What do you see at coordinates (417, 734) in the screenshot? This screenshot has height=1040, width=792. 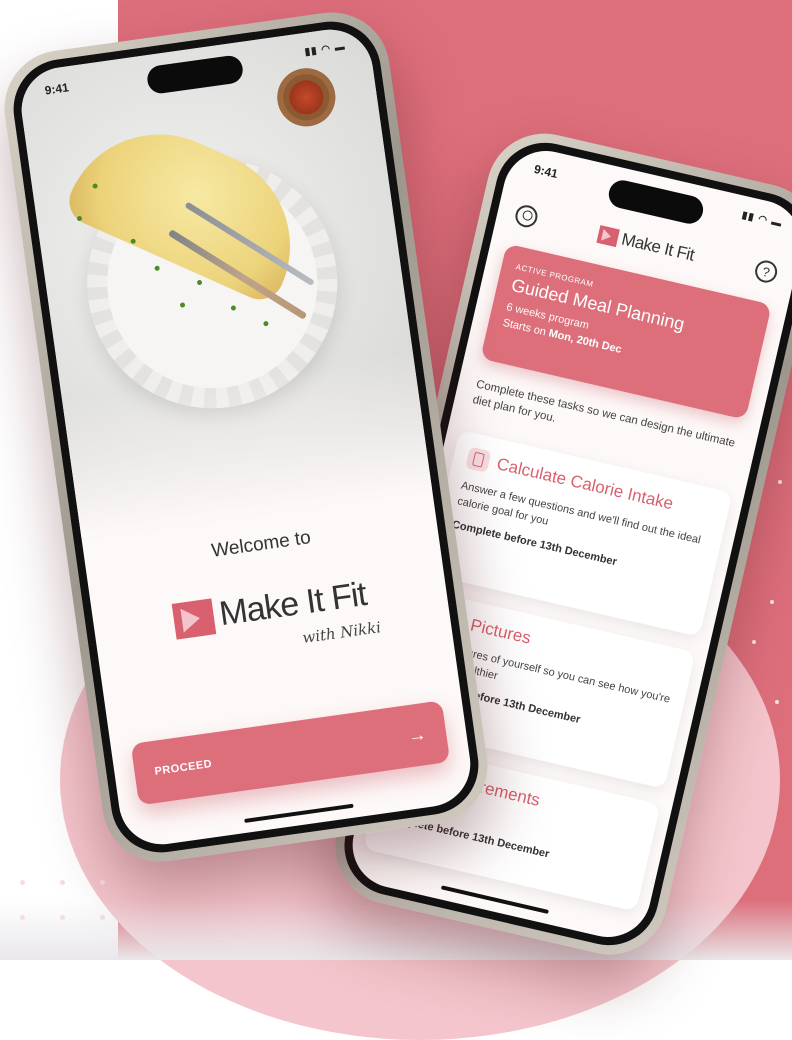 I see `arrow-right-icon: →` at bounding box center [417, 734].